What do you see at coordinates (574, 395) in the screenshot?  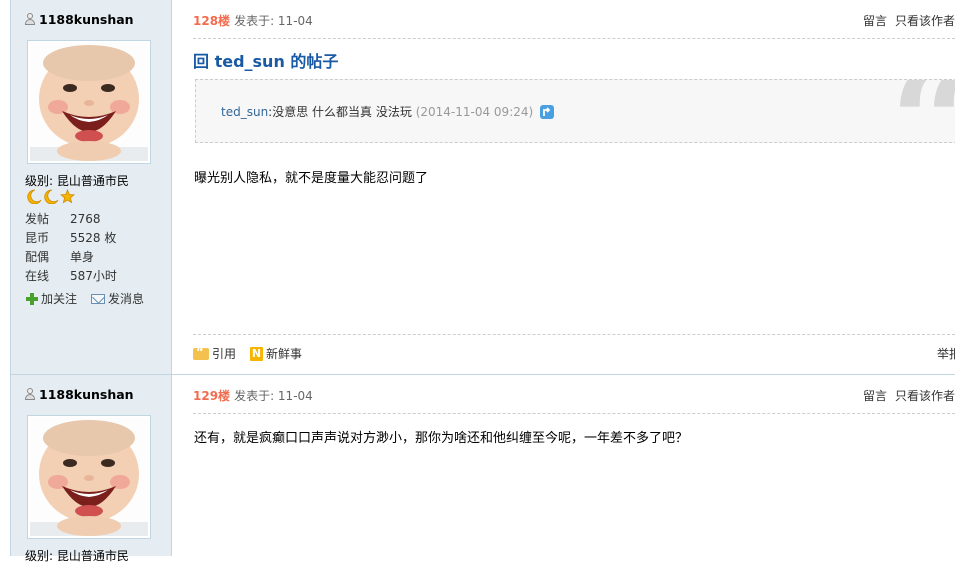 I see `post-header: 129楼 发表于: 11-04 留言 只看该作者` at bounding box center [574, 395].